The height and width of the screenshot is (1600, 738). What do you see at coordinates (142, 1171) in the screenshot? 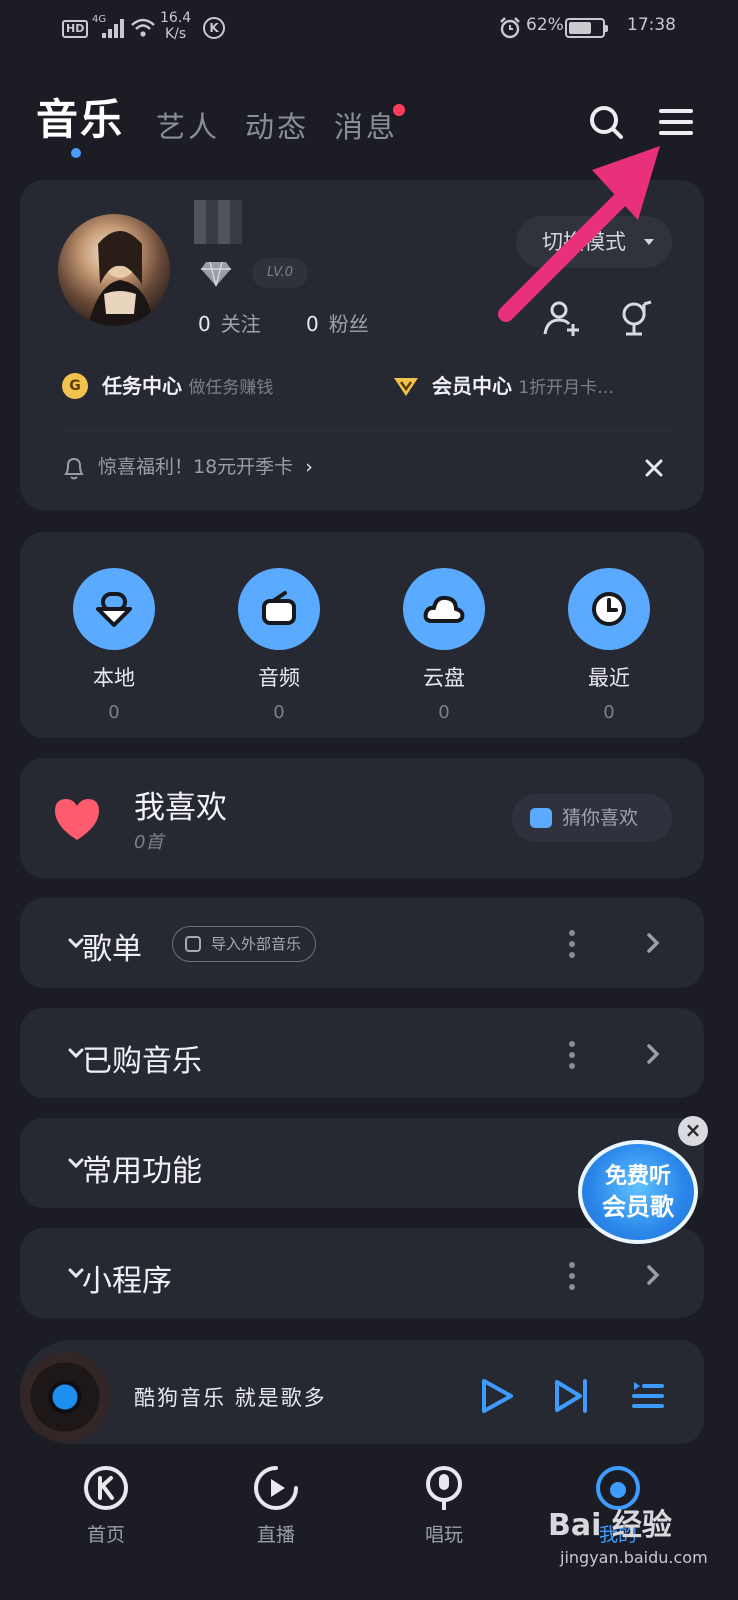
I see `section-common-title: 常用功能` at bounding box center [142, 1171].